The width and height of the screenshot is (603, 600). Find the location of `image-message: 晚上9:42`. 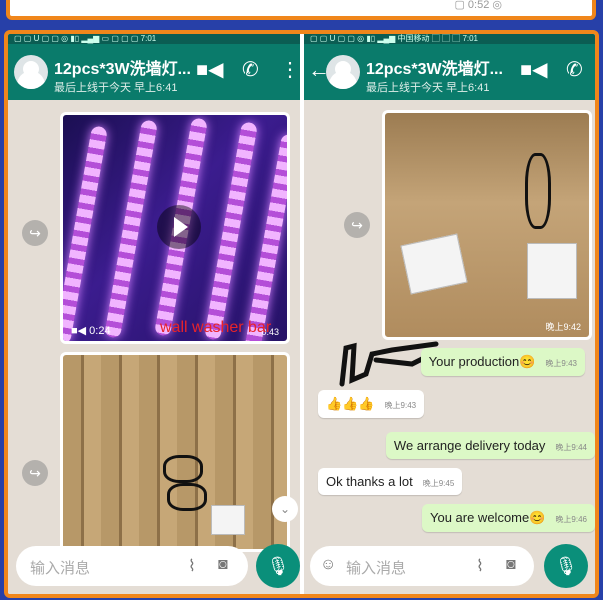

image-message: 晚上9:42 is located at coordinates (487, 225).